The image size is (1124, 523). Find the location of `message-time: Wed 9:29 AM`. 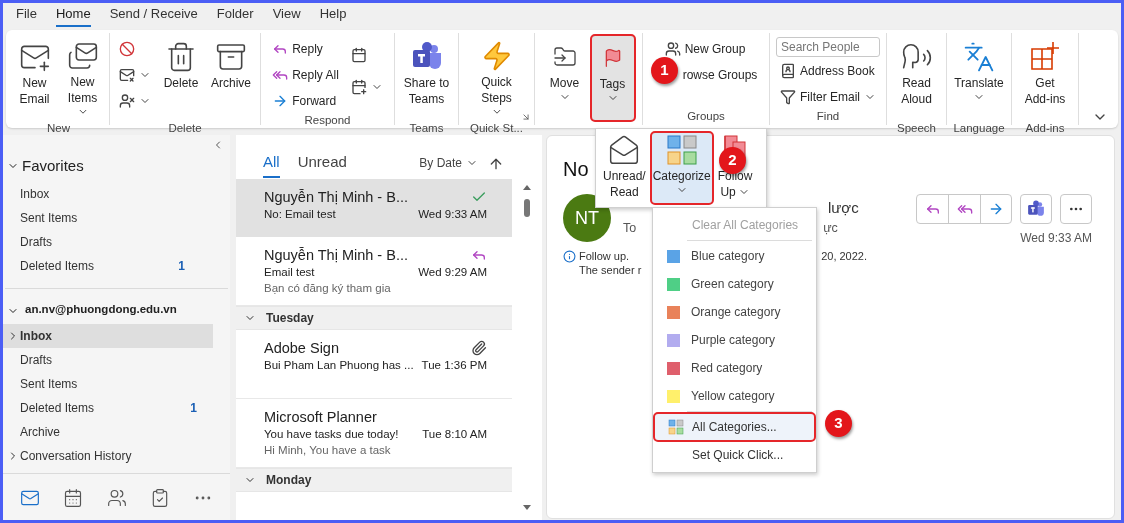

message-time: Wed 9:29 AM is located at coordinates (452, 272).